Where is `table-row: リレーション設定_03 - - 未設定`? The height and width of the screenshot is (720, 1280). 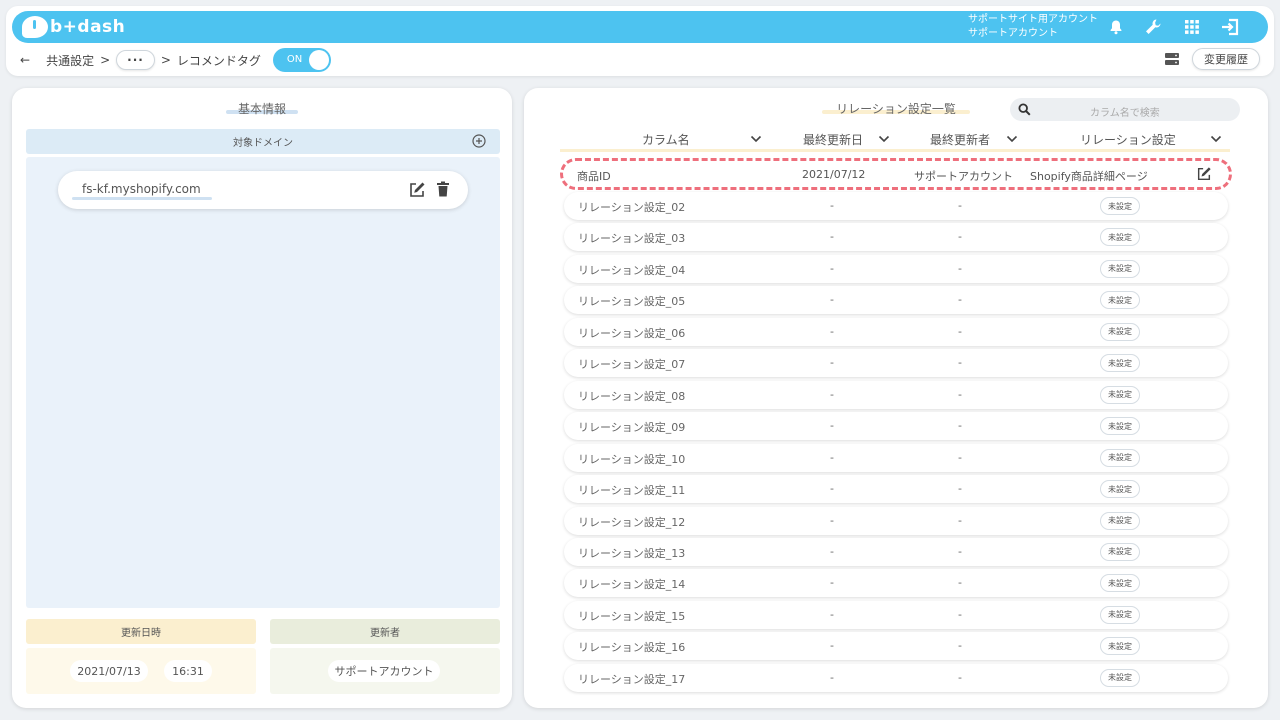 table-row: リレーション設定_03 - - 未設定 is located at coordinates (896, 237).